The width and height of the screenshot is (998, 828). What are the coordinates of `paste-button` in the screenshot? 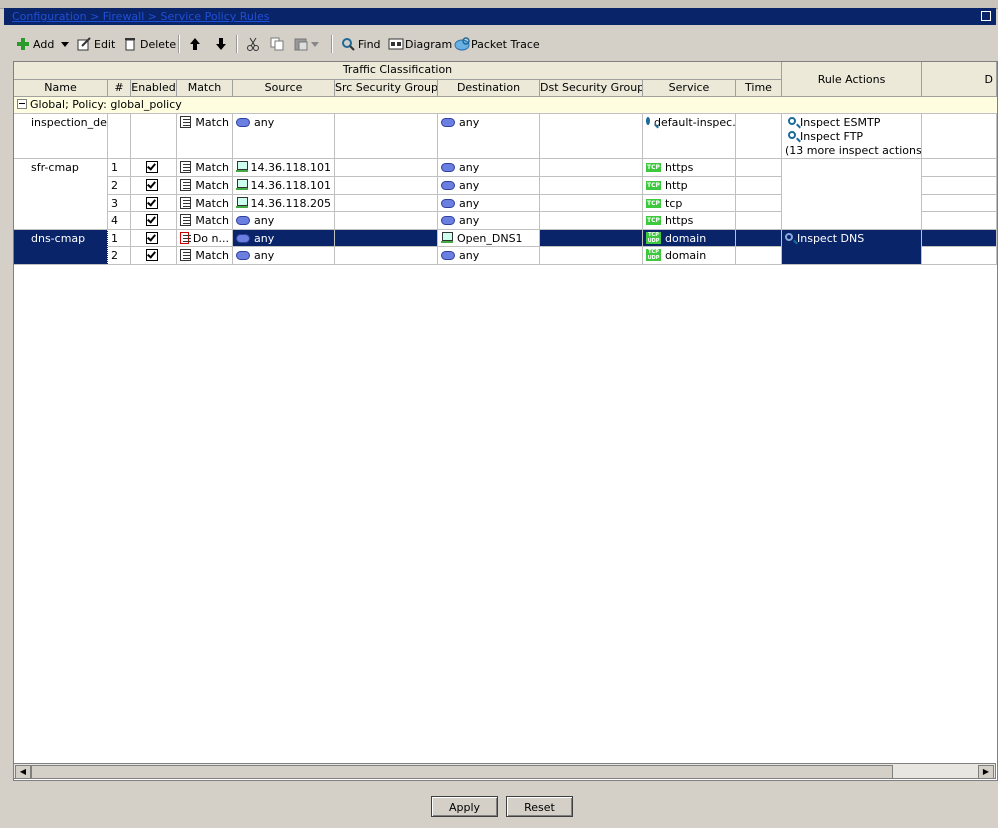 It's located at (306, 44).